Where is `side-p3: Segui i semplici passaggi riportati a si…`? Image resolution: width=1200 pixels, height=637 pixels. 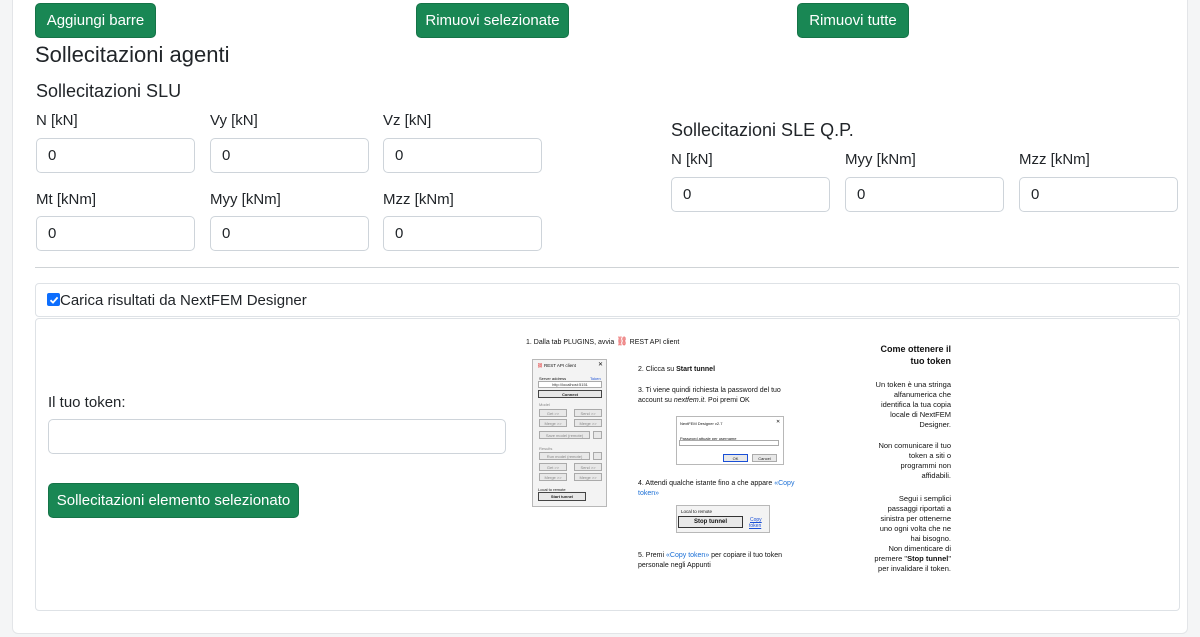 side-p3: Segui i semplici passaggi riportati a si… is located at coordinates (912, 533).